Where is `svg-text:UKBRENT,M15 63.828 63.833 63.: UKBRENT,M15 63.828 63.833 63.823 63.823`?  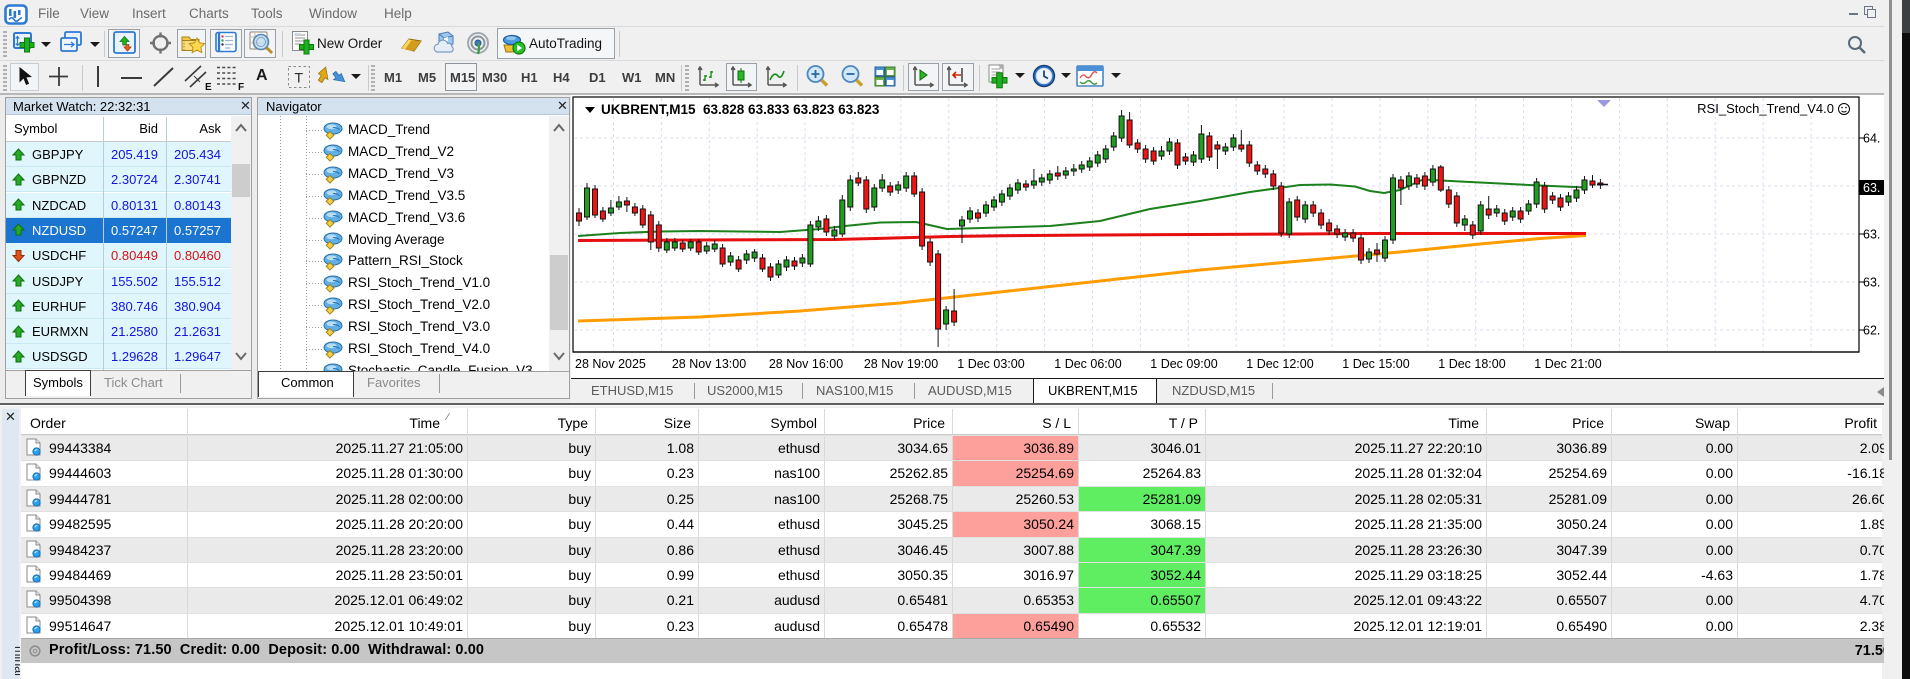
svg-text:UKBRENT,M15 63.828 63.833 63.: UKBRENT,M15 63.828 63.833 63.823 63.823 is located at coordinates (740, 109).